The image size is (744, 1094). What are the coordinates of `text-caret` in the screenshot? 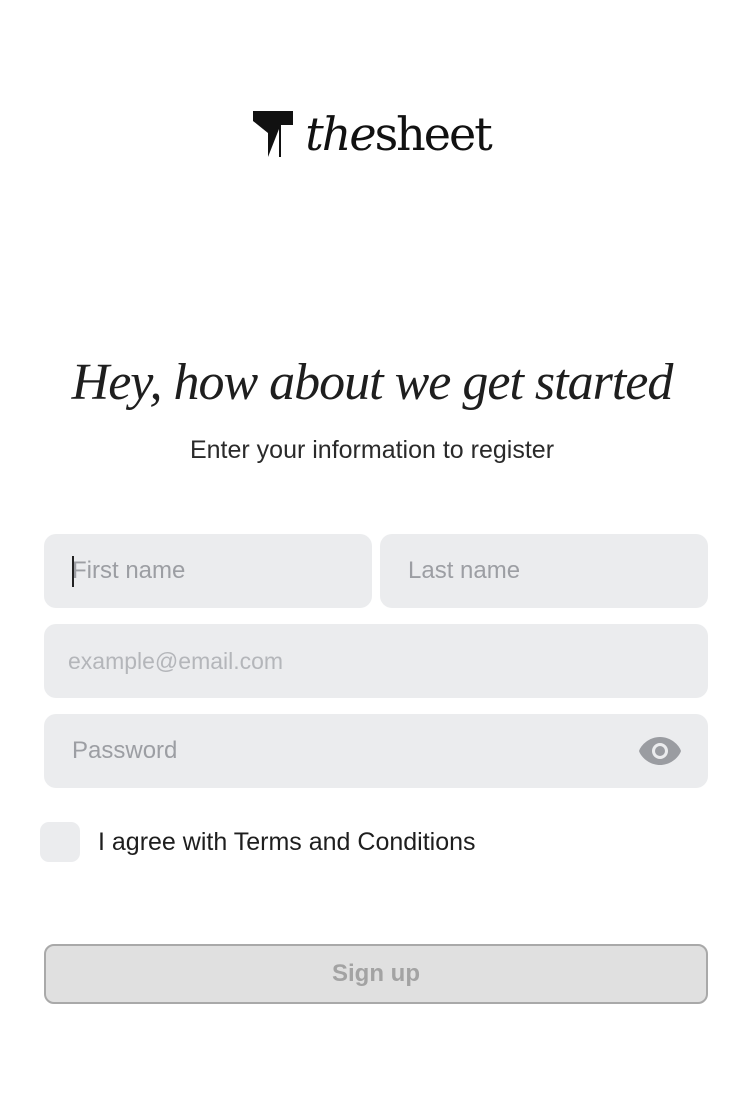 It's located at (73, 571).